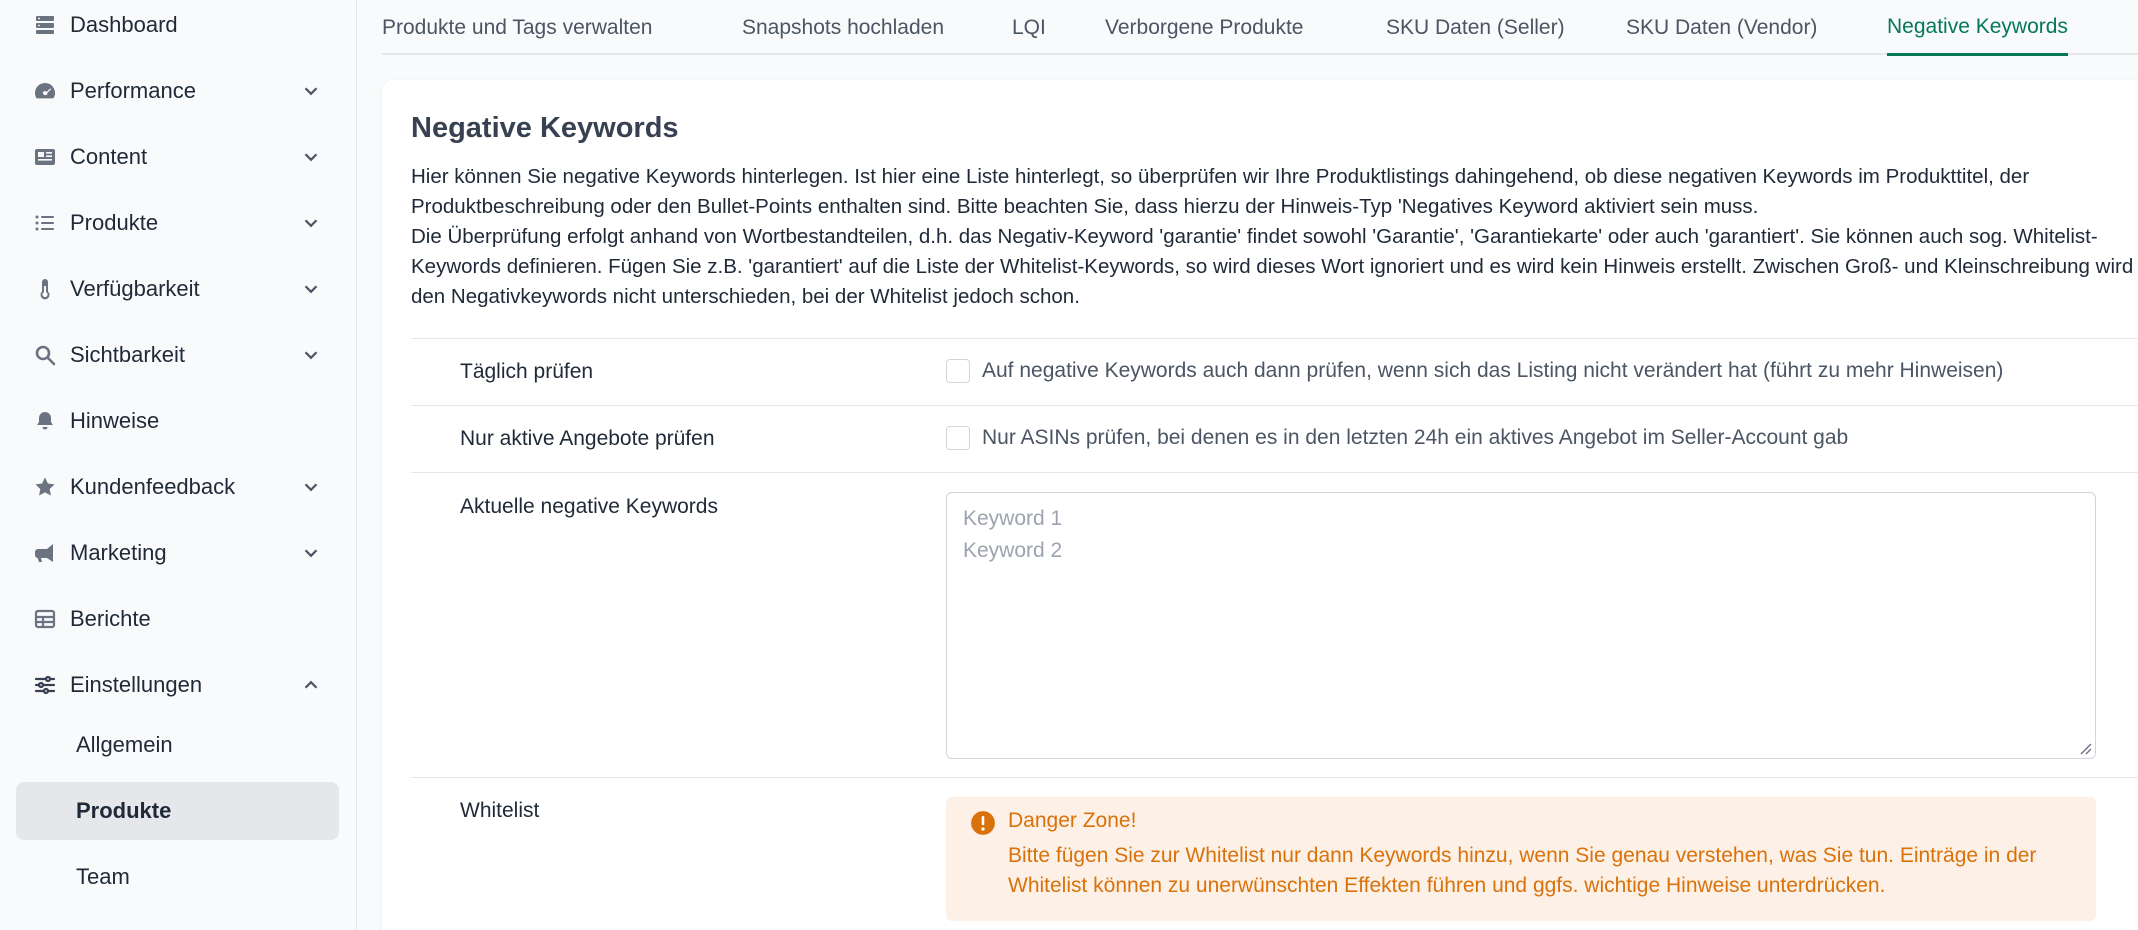  Describe the element at coordinates (587, 438) in the screenshot. I see `active-offers-label: Nur aktive Angebote prüfen` at that location.